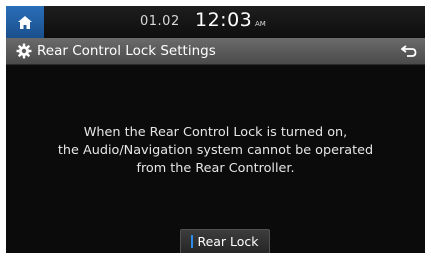 This screenshot has width=431, height=259. I want to click on back-button, so click(409, 51).